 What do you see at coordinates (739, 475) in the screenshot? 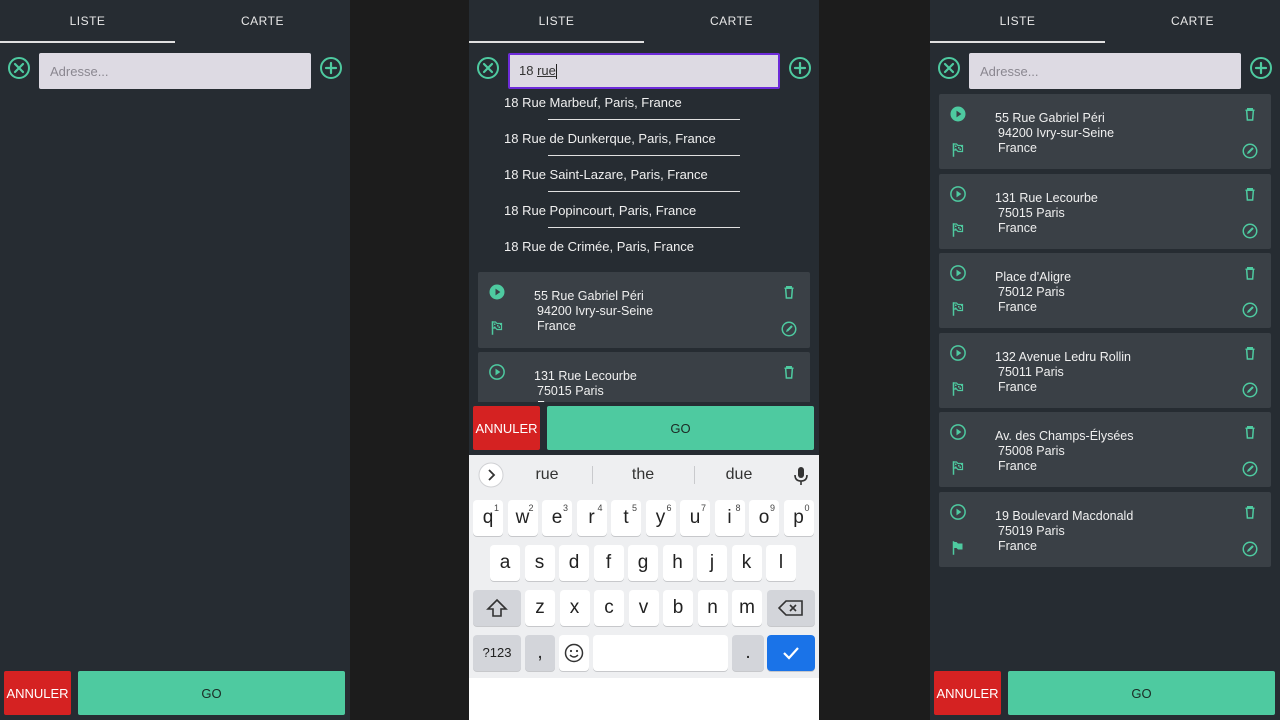
I see `word-suggestion: due` at bounding box center [739, 475].